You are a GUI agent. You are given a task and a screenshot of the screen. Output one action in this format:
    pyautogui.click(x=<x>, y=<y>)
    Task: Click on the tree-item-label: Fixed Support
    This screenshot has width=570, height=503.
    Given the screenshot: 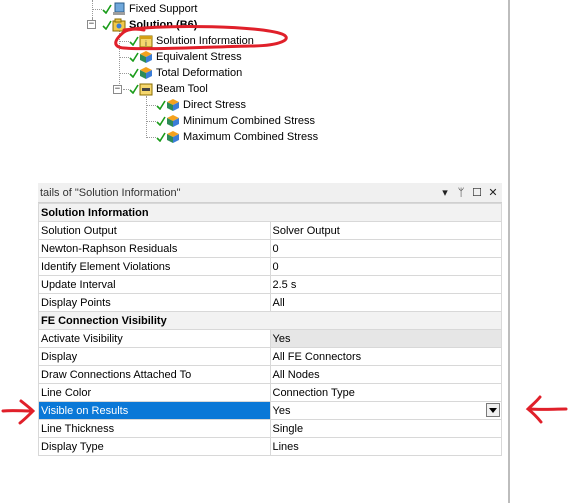 What is the action you would take?
    pyautogui.click(x=163, y=9)
    